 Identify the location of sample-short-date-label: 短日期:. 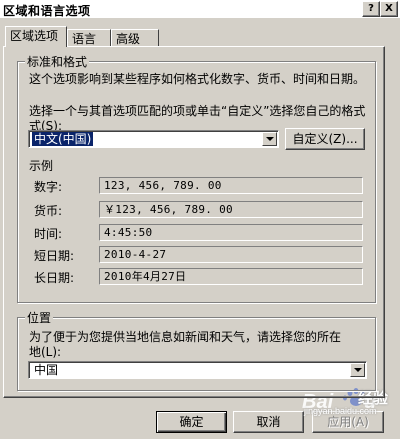
(54, 256).